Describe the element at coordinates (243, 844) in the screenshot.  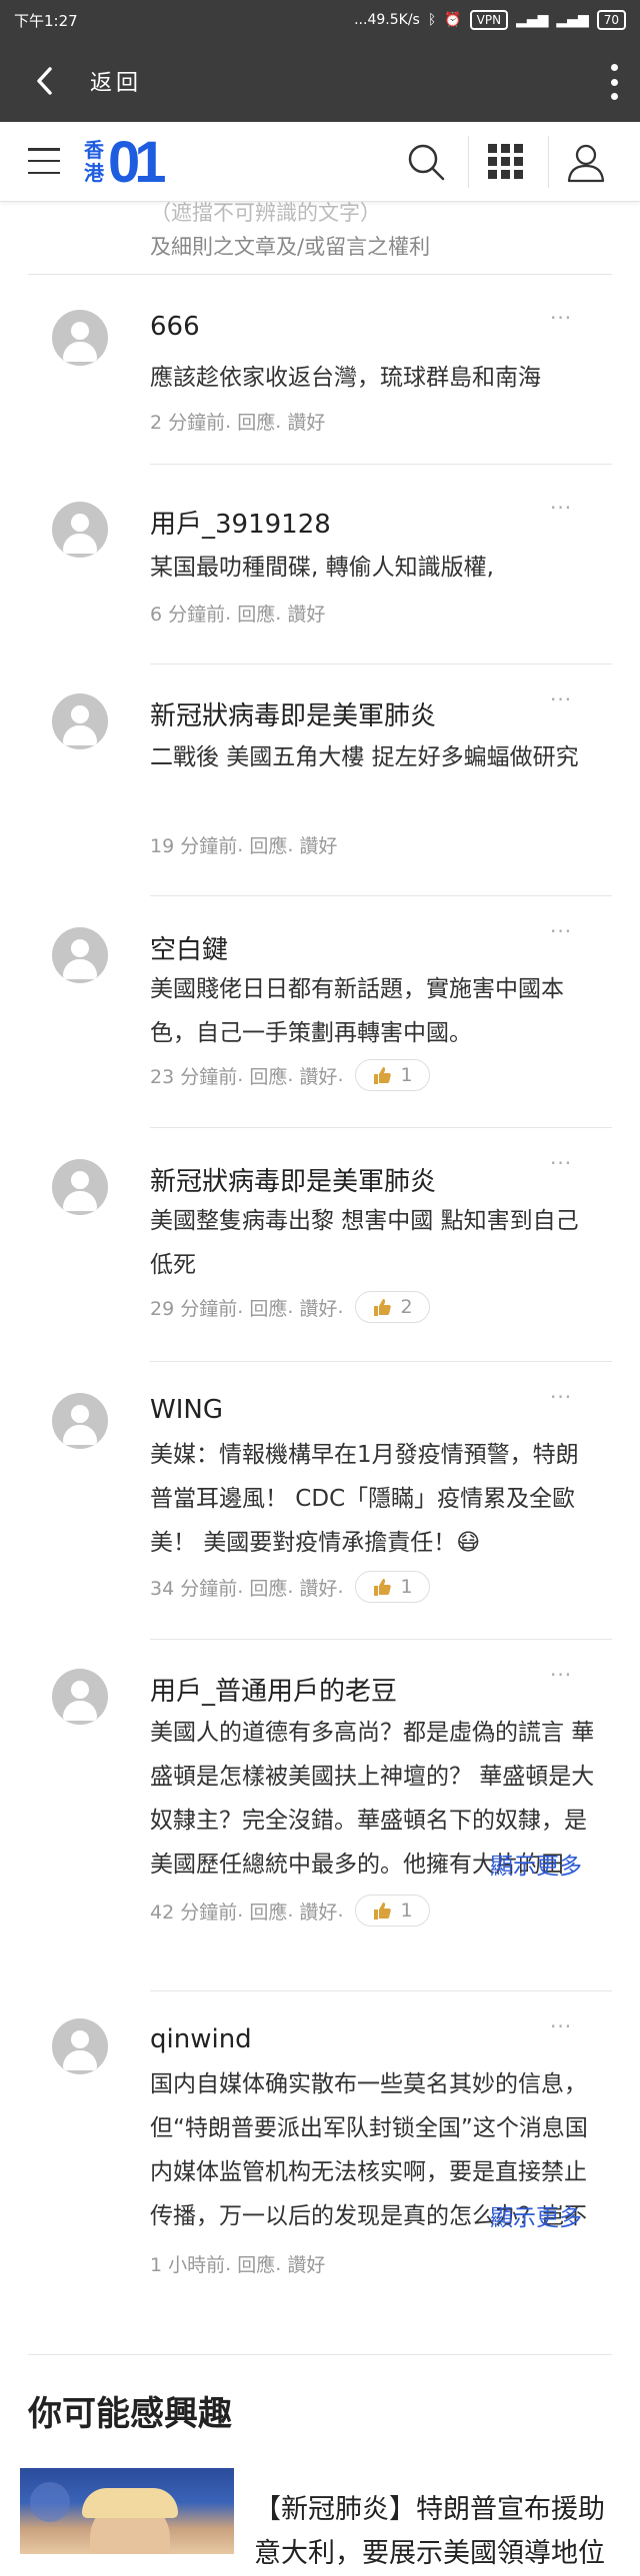
I see `comment-meta: 19 分鐘前. 回應. 讚好` at that location.